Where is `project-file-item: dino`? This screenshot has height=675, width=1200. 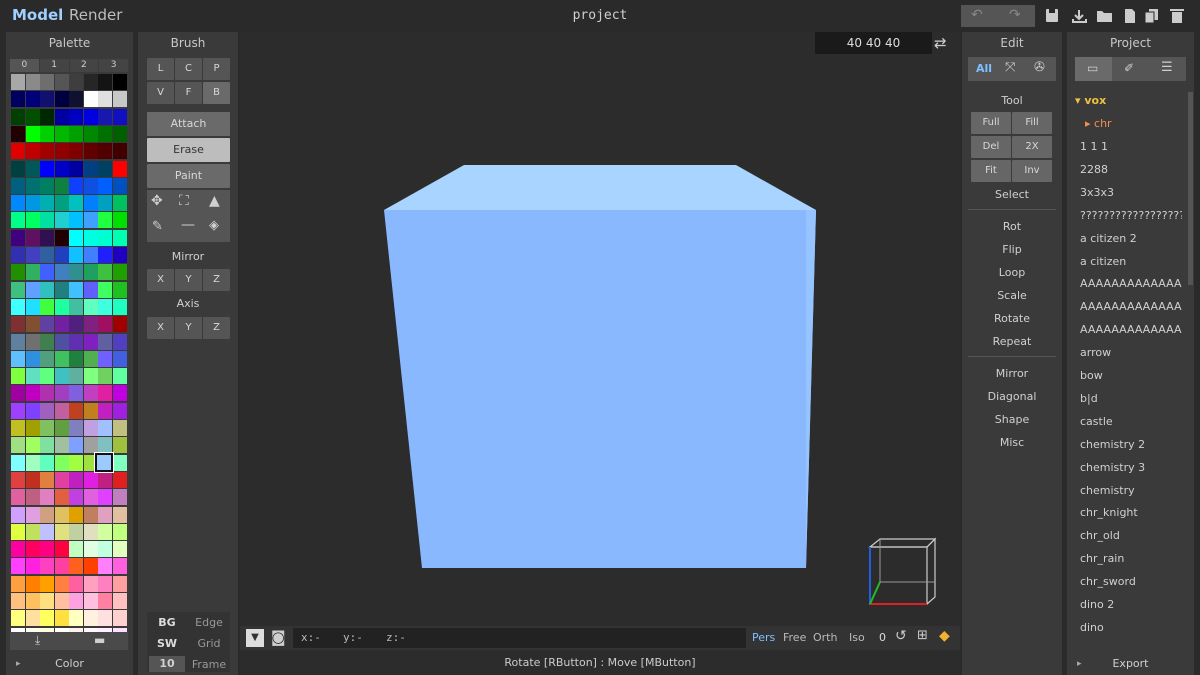
project-file-item: dino is located at coordinates (1131, 627).